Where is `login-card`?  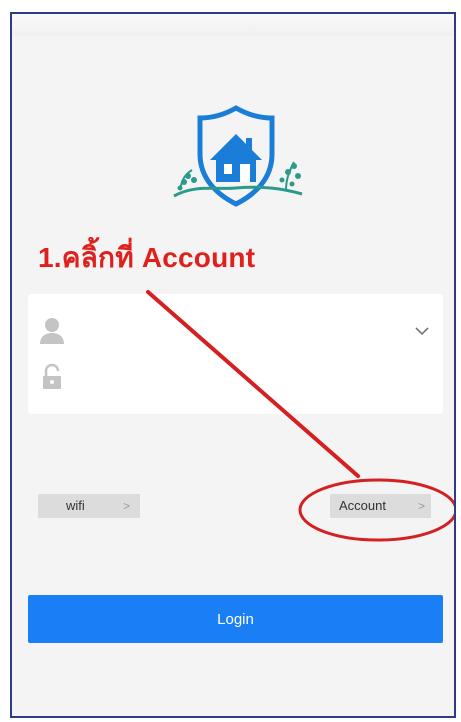
login-card is located at coordinates (235, 354).